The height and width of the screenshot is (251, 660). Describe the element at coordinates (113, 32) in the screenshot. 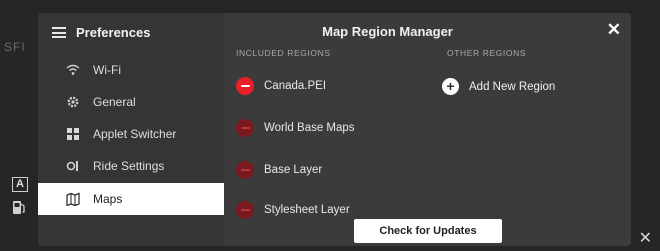

I see `preferences-title: Preferences` at that location.